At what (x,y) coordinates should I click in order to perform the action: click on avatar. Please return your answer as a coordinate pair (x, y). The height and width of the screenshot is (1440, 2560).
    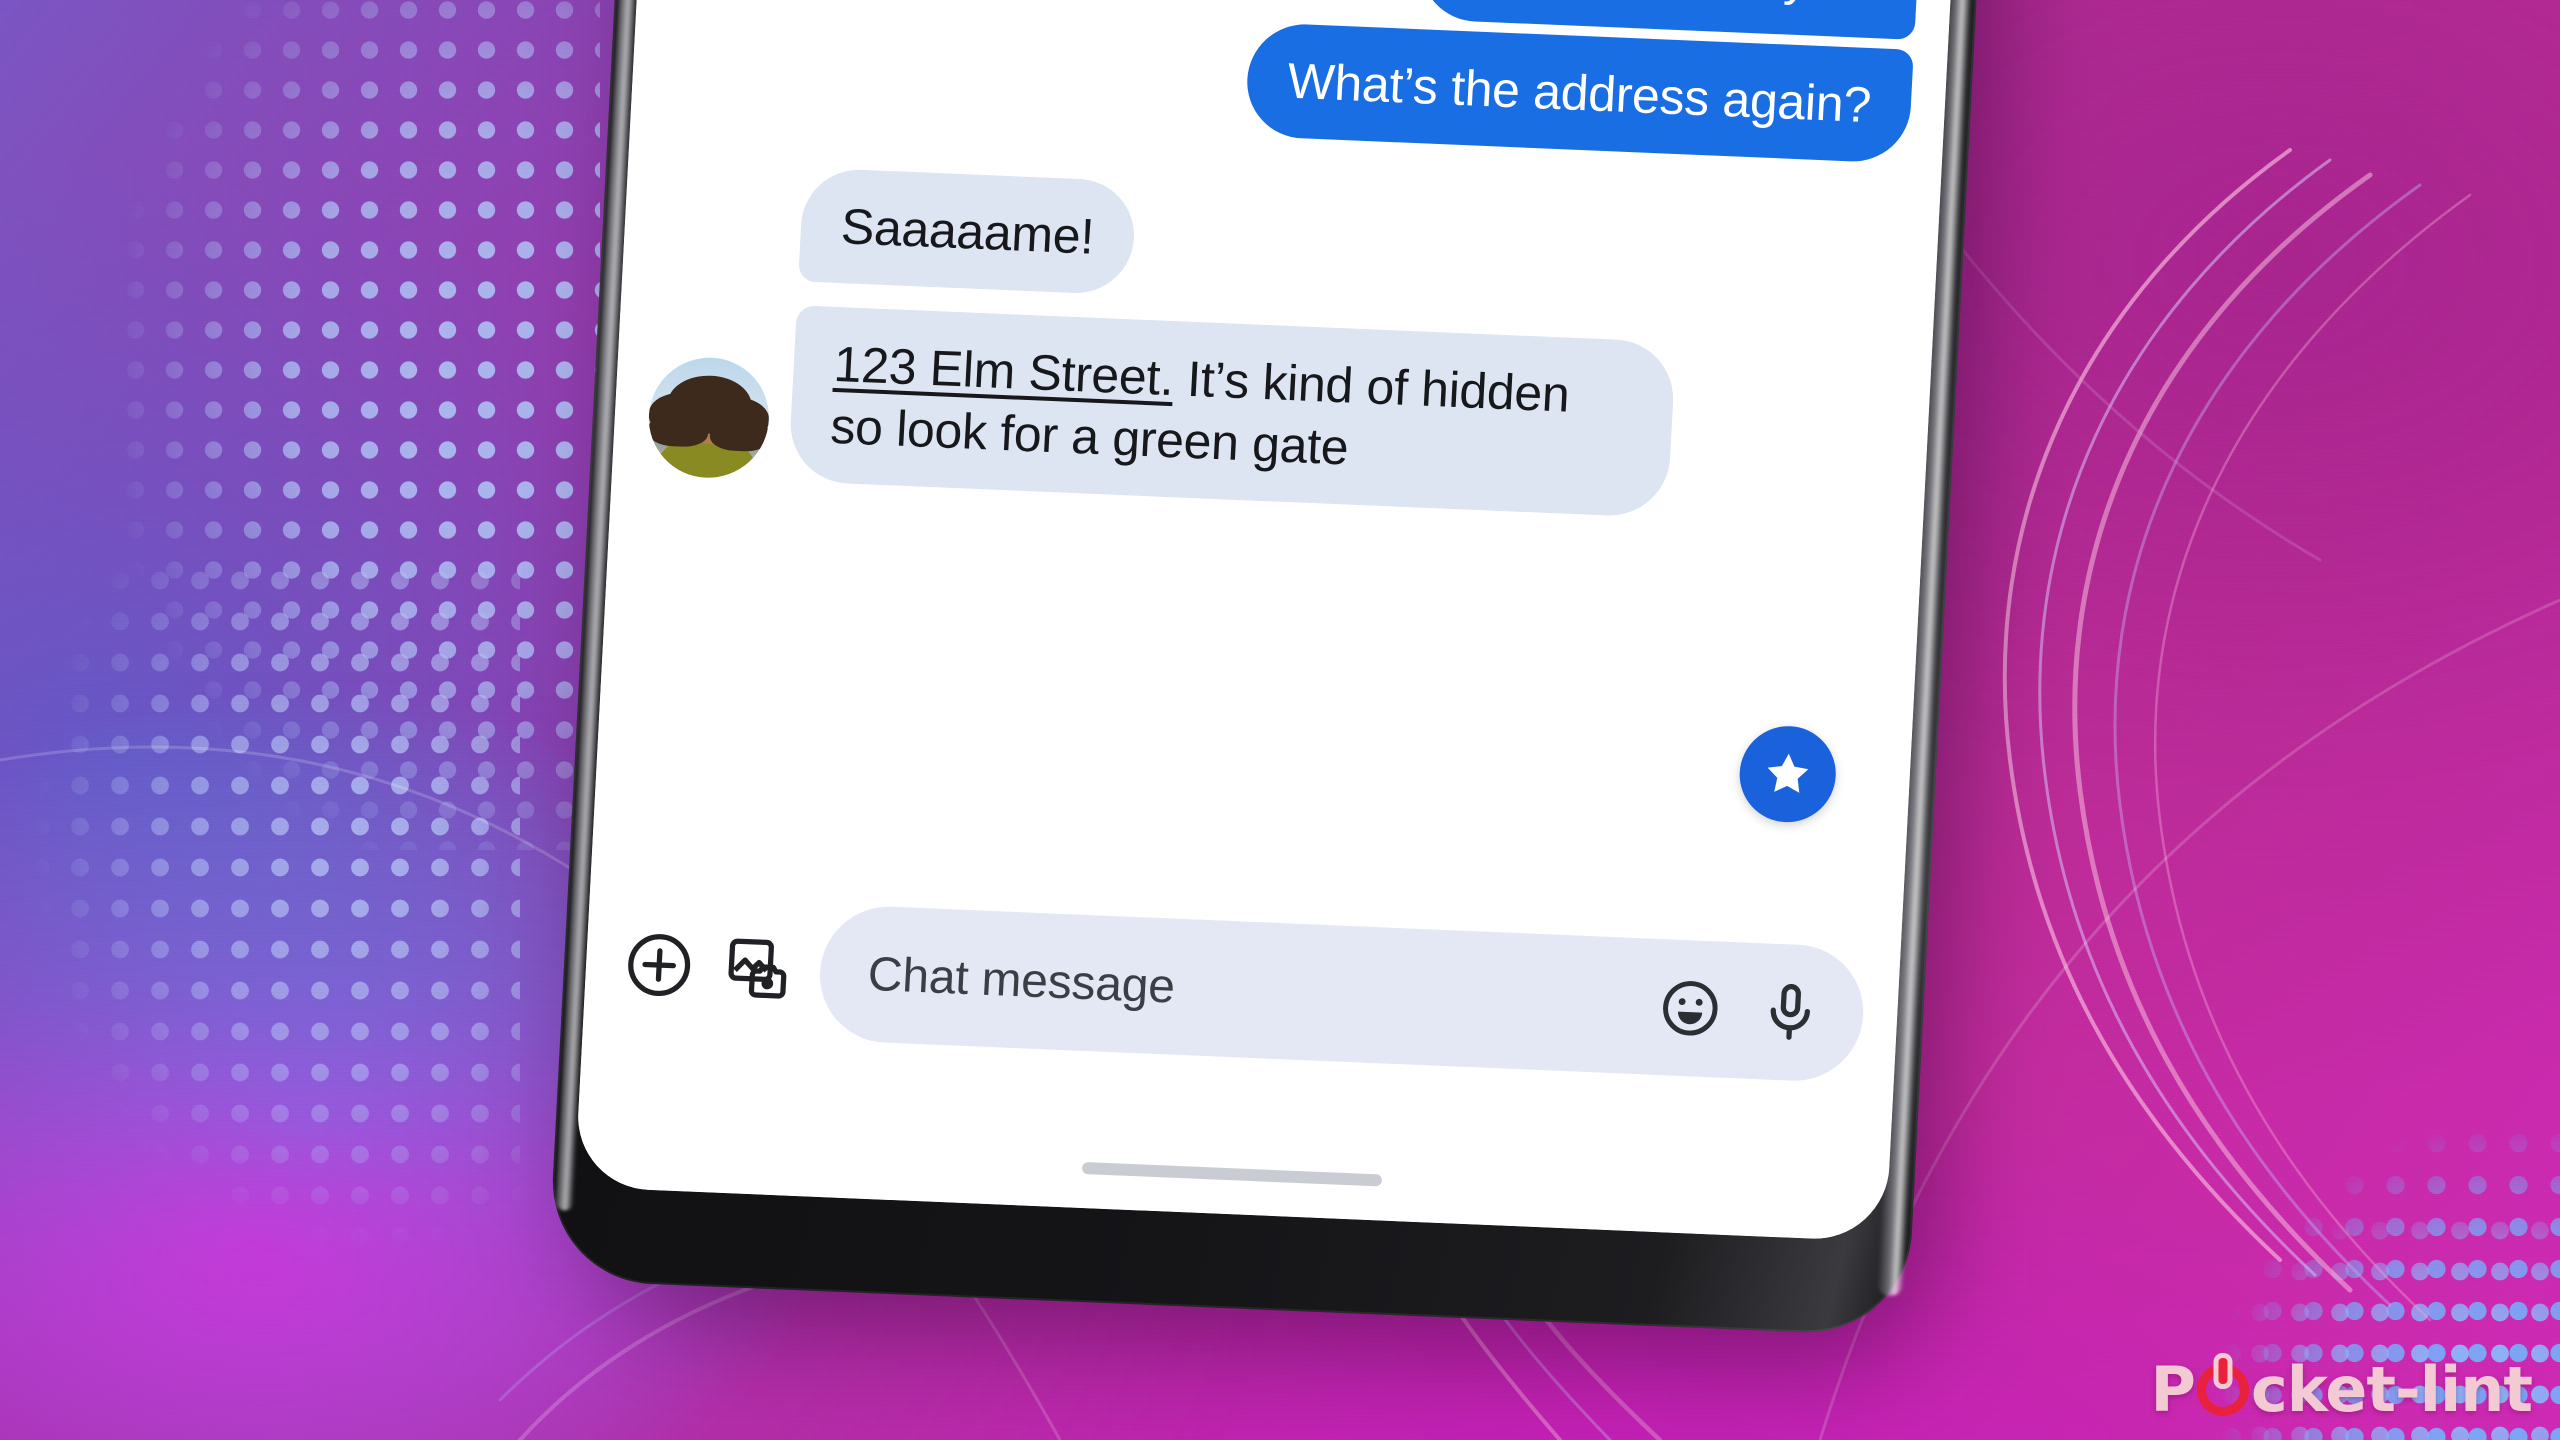
    Looking at the image, I should click on (708, 418).